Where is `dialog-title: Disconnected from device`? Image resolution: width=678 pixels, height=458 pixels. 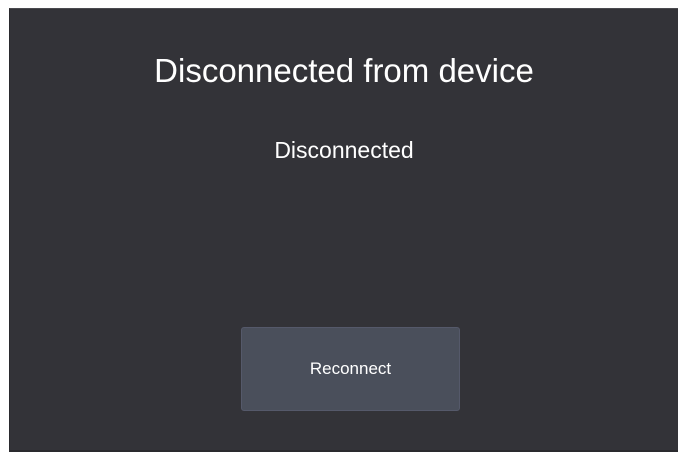
dialog-title: Disconnected from device is located at coordinates (344, 70).